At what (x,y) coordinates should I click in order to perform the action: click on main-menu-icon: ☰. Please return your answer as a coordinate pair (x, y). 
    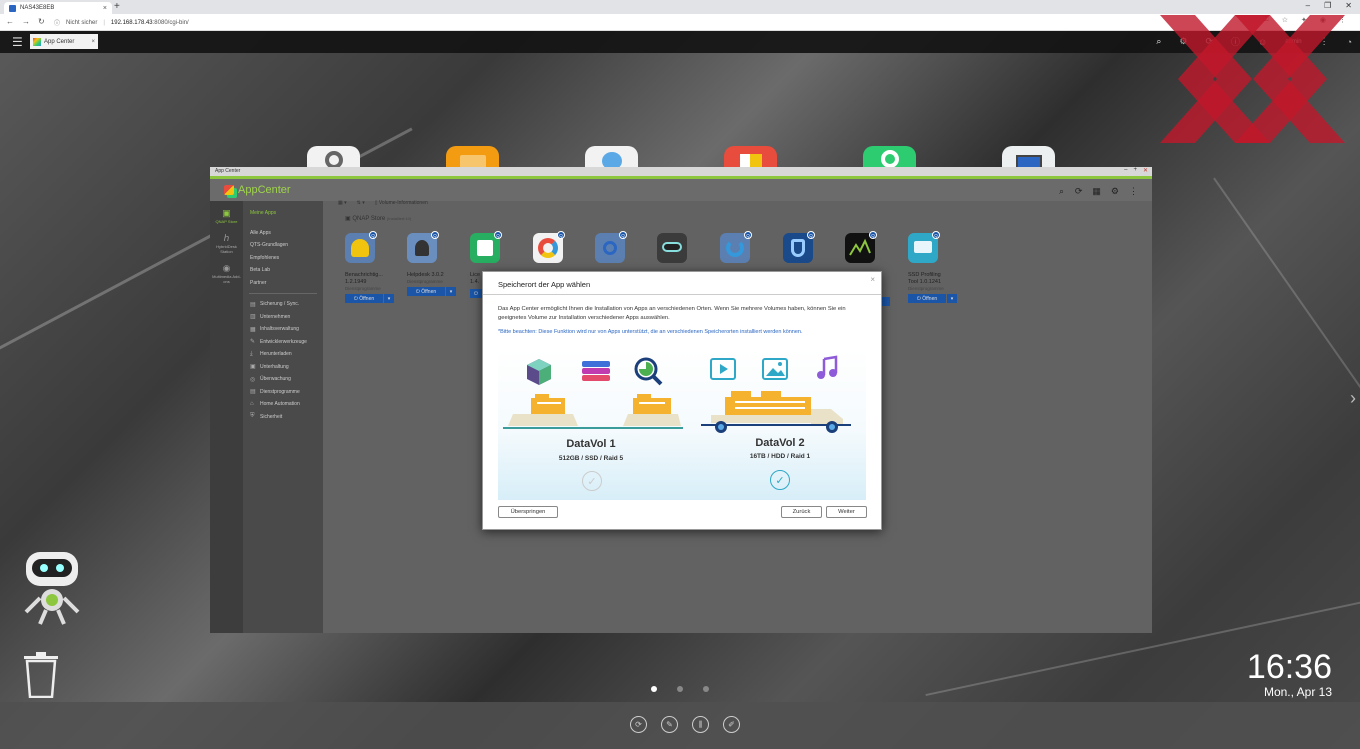
    Looking at the image, I should click on (17, 42).